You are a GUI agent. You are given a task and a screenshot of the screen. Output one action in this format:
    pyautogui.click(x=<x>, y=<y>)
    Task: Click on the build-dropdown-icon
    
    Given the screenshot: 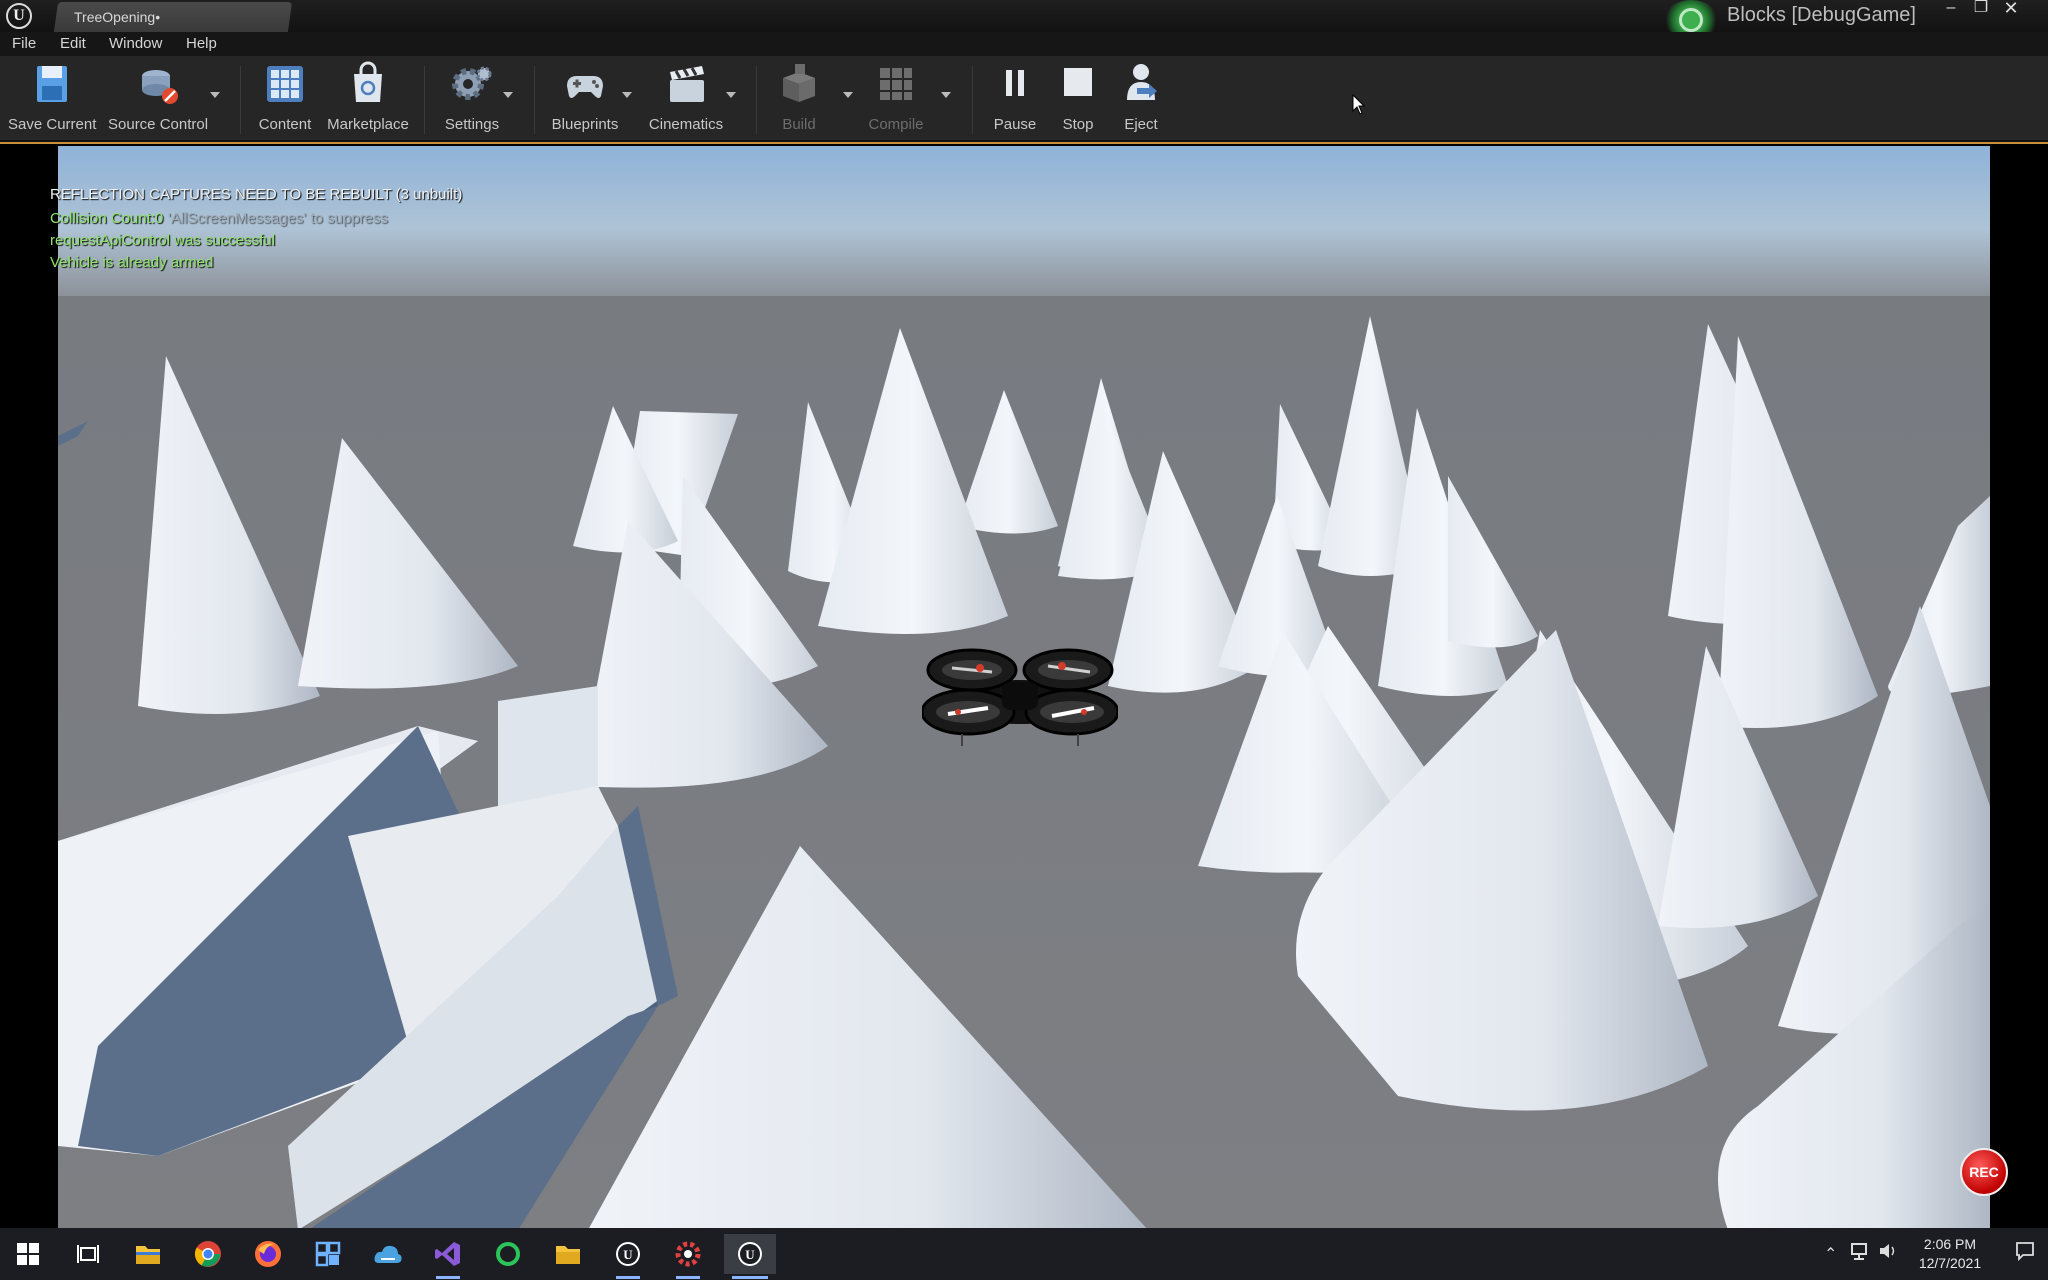 What is the action you would take?
    pyautogui.click(x=848, y=95)
    